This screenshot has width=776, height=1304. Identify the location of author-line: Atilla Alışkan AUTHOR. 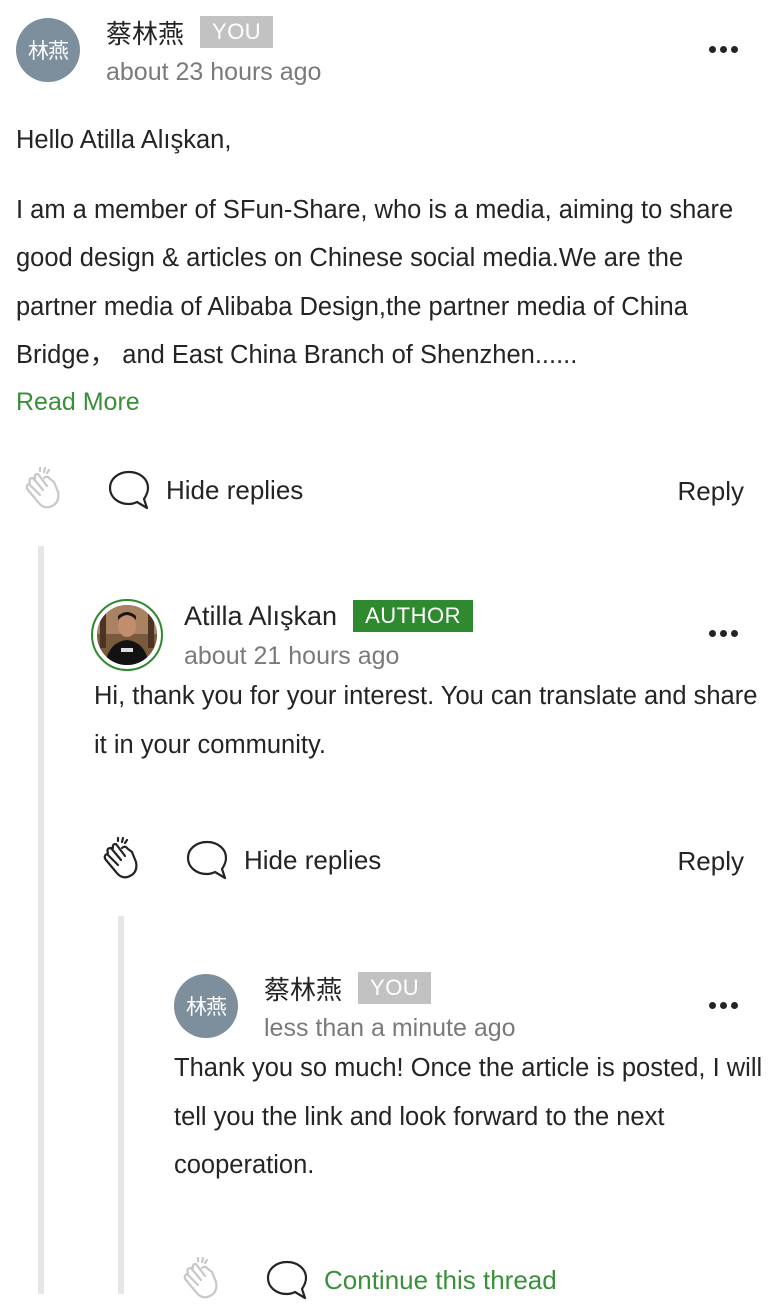
(328, 616).